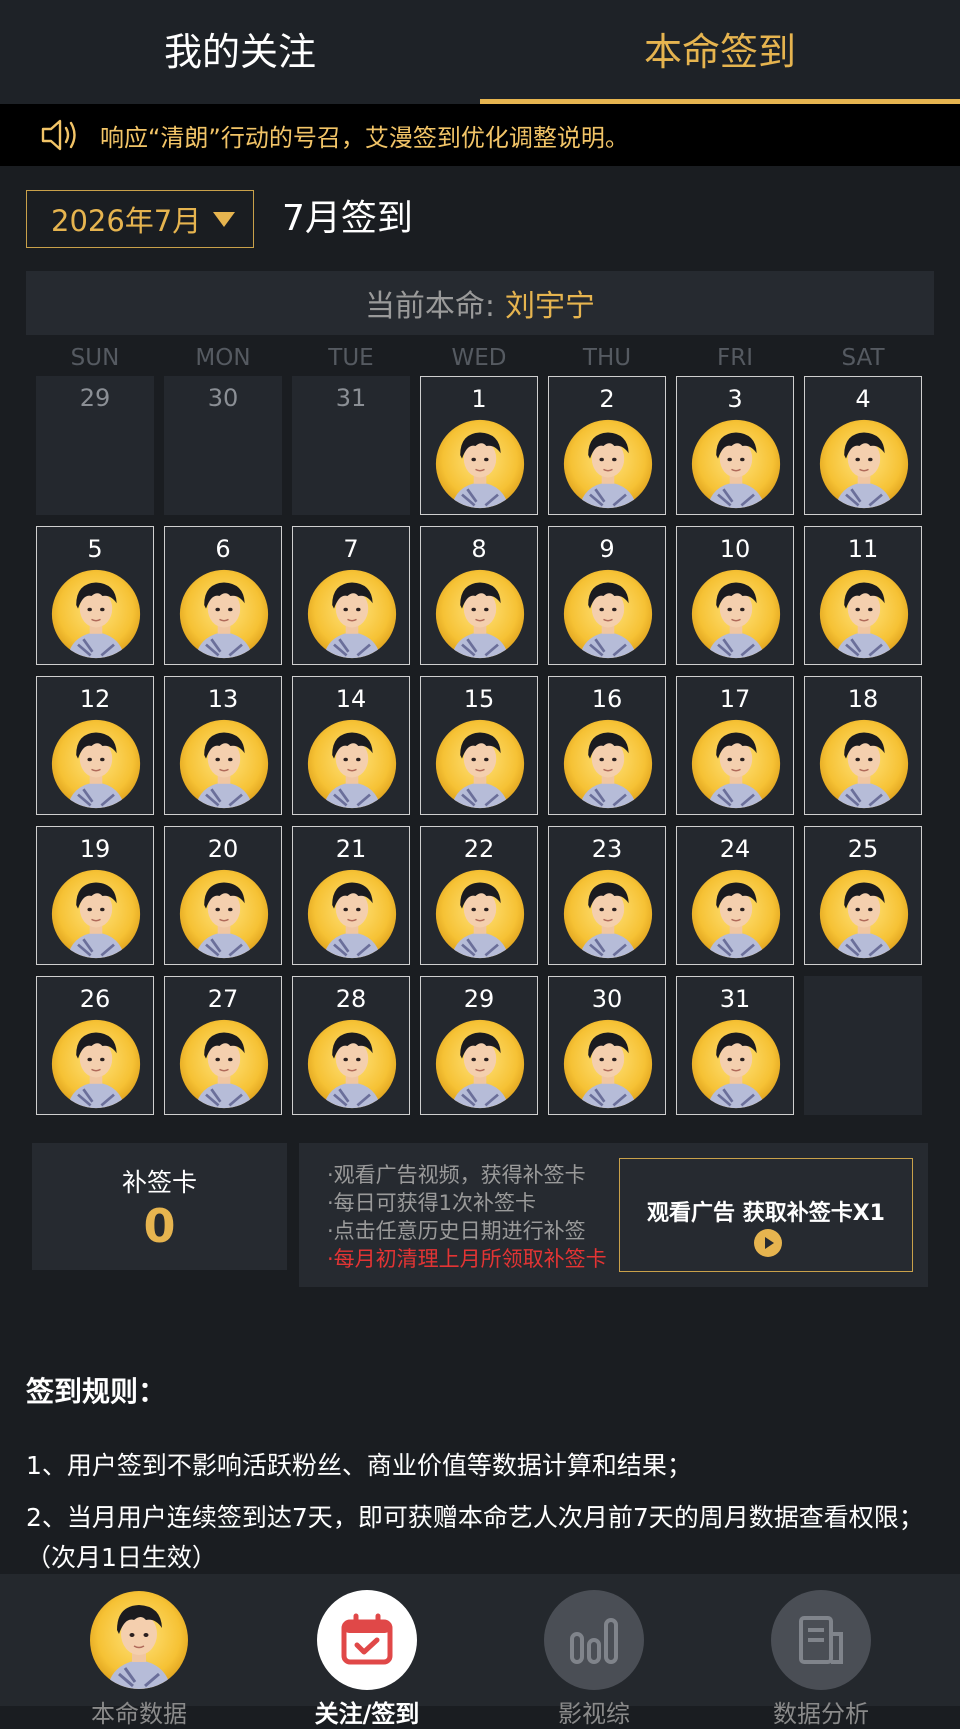 This screenshot has width=960, height=1729. What do you see at coordinates (456, 1175) in the screenshot?
I see `makeup-info-line: ·观看广告视频，获得补签卡` at bounding box center [456, 1175].